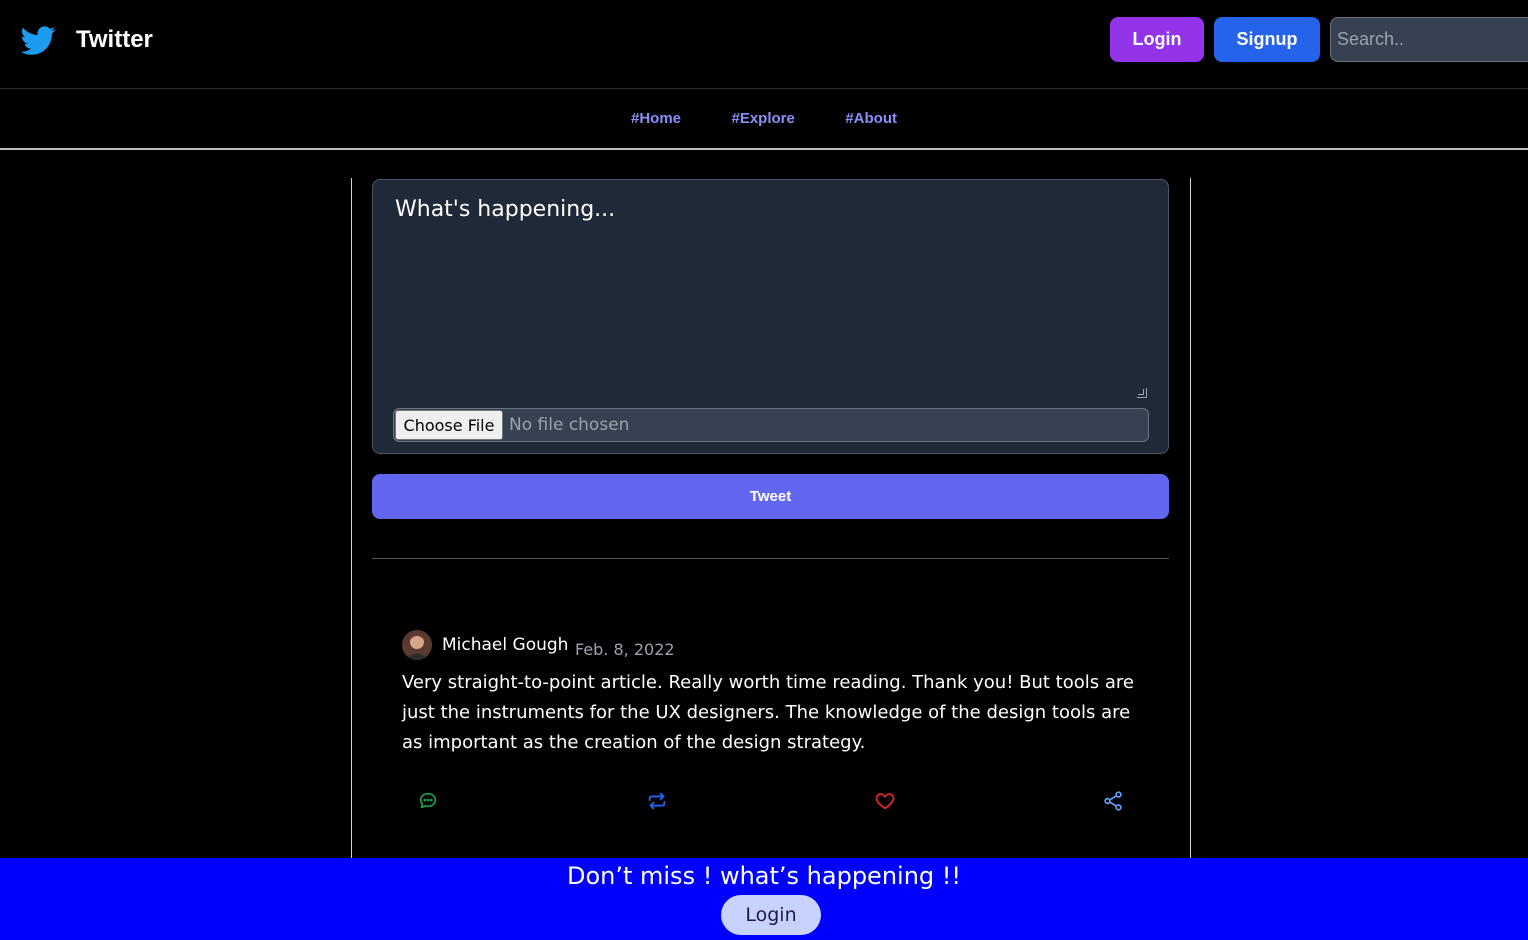  I want to click on search-input, so click(1429, 39).